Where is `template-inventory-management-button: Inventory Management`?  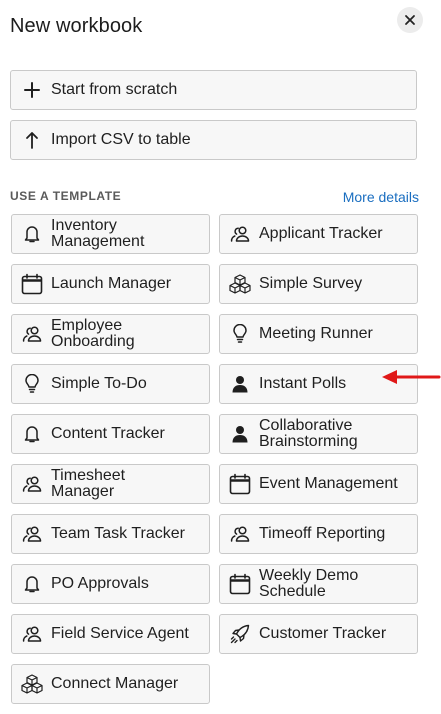 template-inventory-management-button: Inventory Management is located at coordinates (110, 234).